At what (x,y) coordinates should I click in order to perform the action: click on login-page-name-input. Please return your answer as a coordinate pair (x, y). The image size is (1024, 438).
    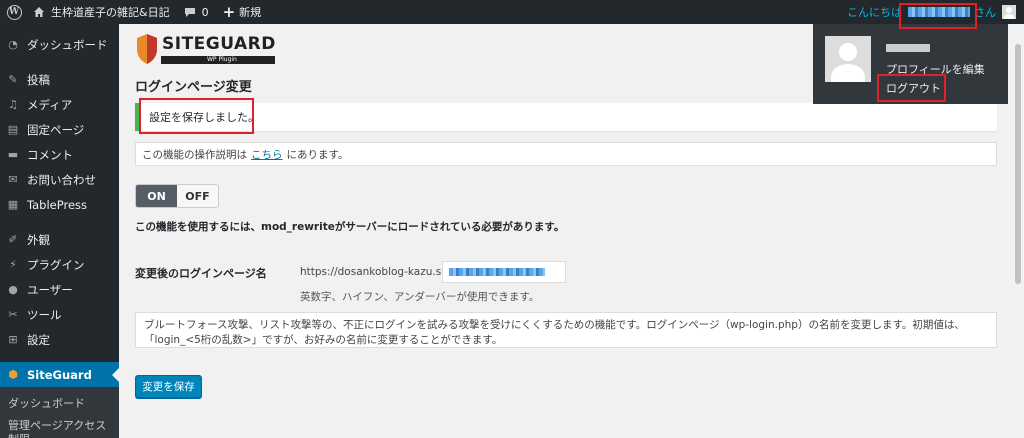
    Looking at the image, I should click on (504, 272).